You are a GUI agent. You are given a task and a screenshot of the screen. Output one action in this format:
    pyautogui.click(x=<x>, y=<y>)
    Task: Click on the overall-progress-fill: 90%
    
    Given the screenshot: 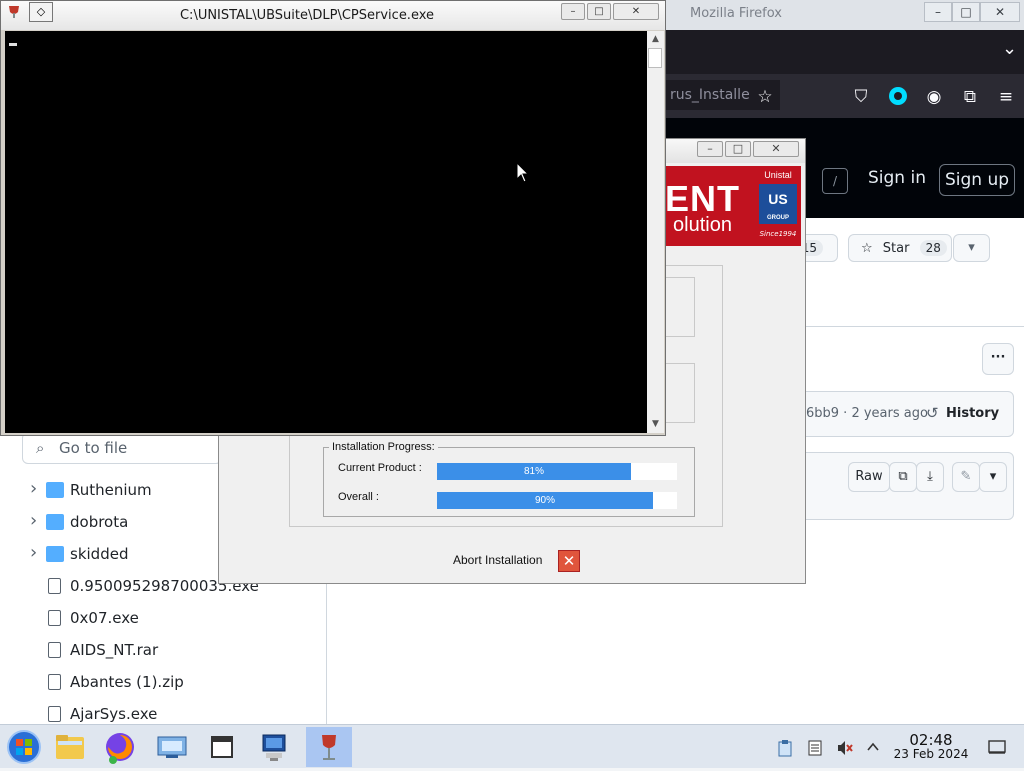 What is the action you would take?
    pyautogui.click(x=545, y=500)
    